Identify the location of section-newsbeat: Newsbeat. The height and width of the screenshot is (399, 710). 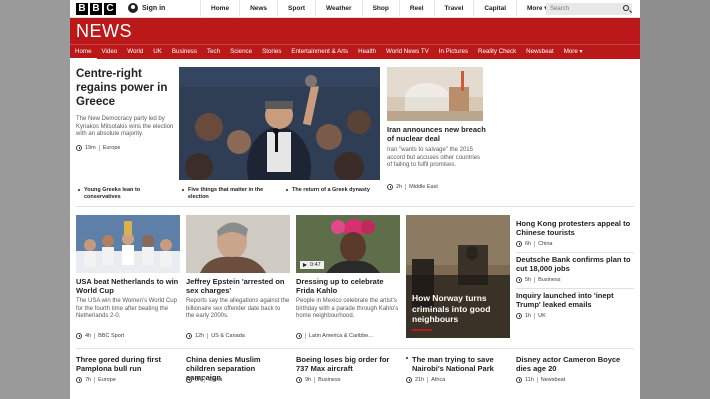
(540, 52).